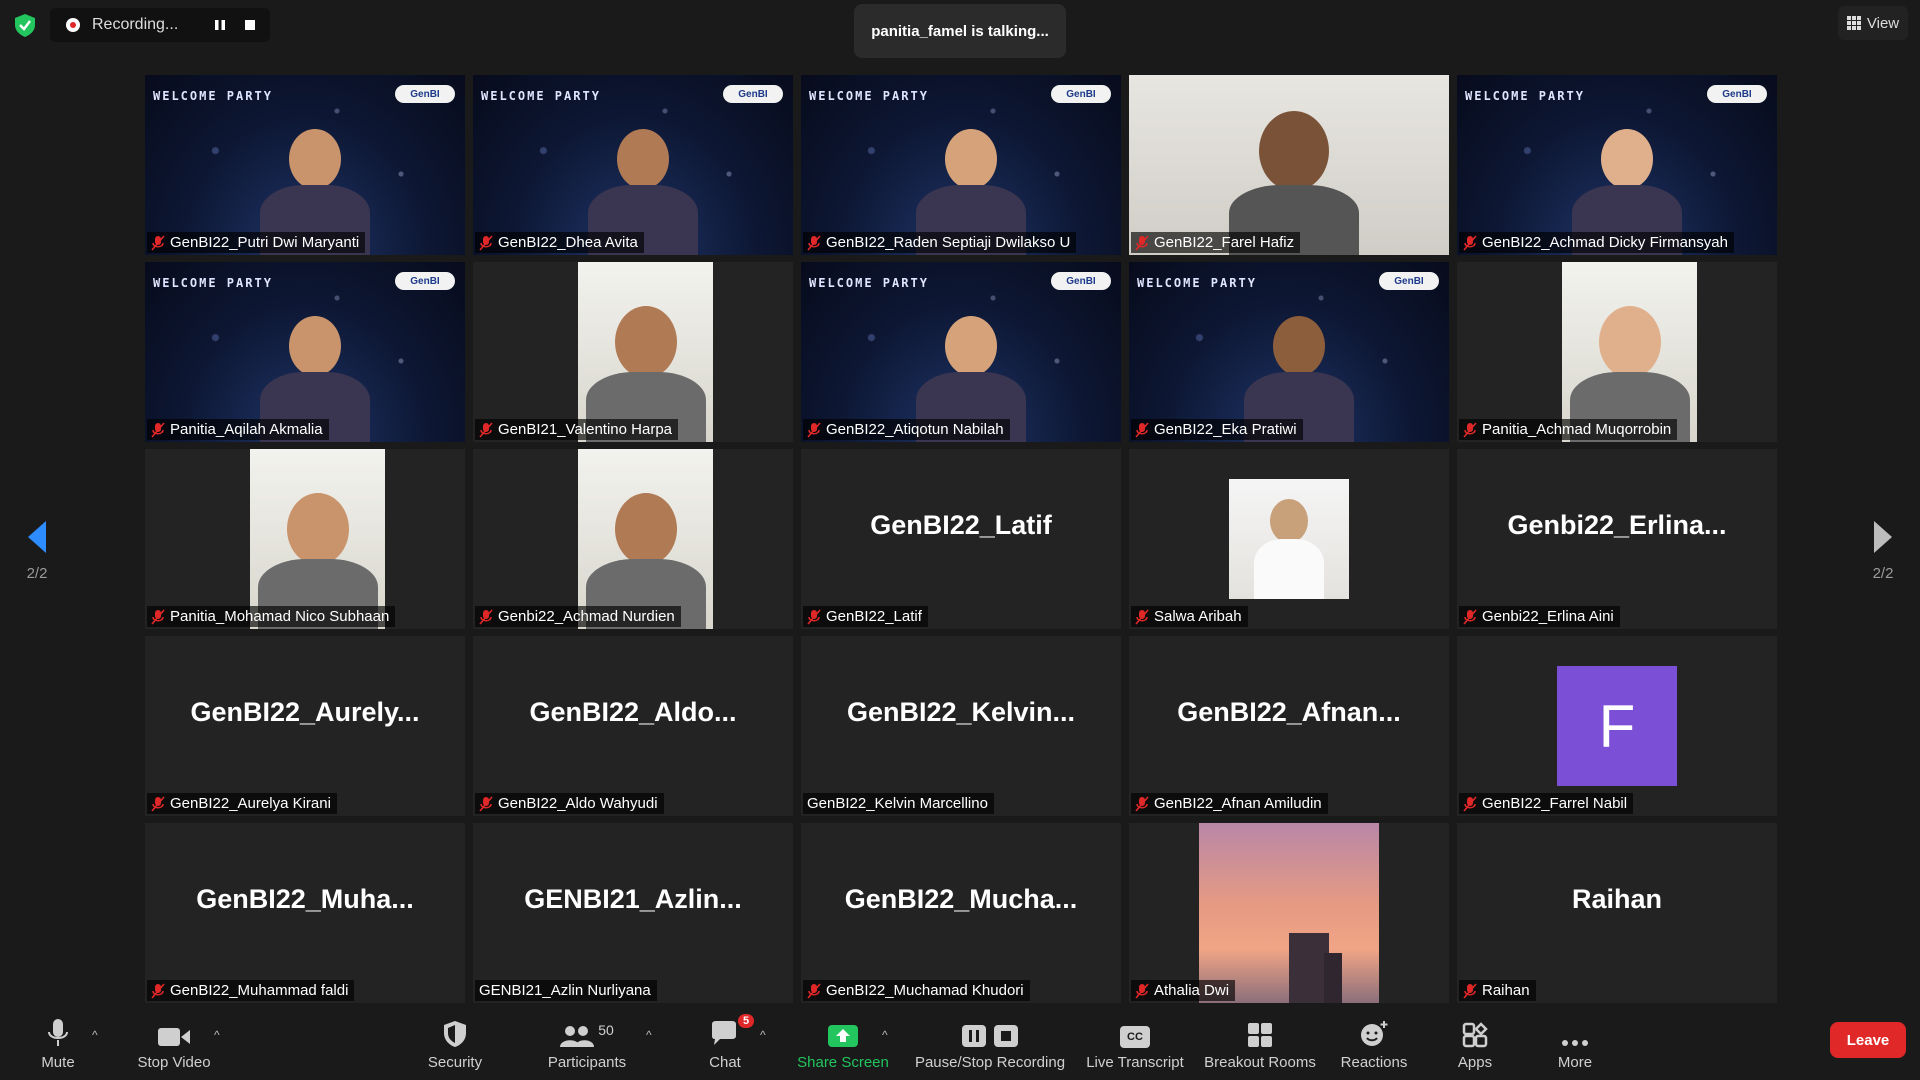  What do you see at coordinates (265, 242) in the screenshot?
I see `participant-name: GenBI22_Putri Dwi Maryanti` at bounding box center [265, 242].